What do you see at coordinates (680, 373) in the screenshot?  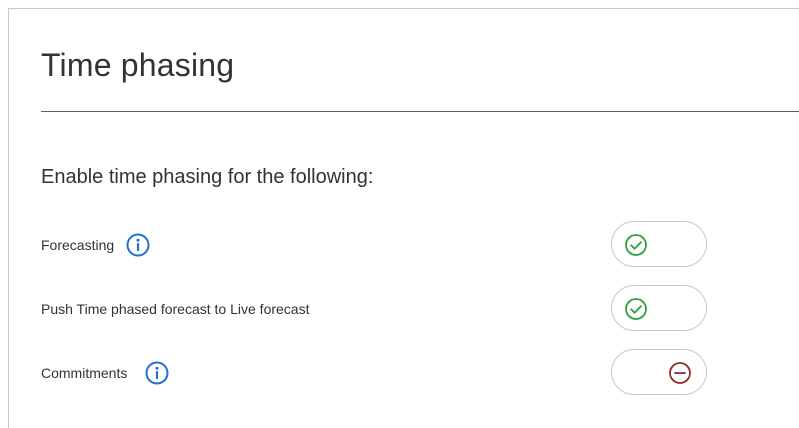 I see `minus-circle-icon` at bounding box center [680, 373].